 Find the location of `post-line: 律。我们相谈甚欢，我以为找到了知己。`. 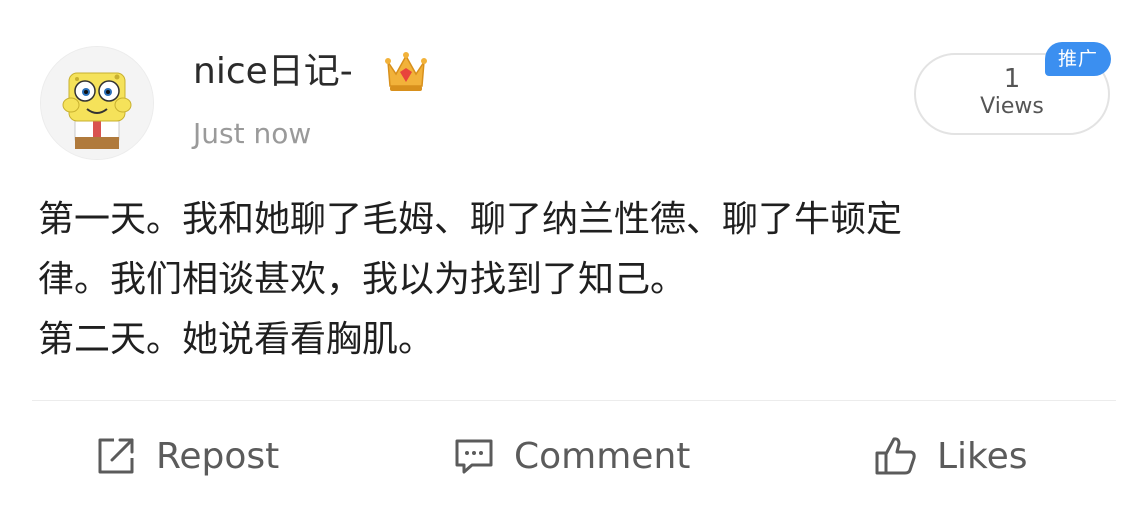

post-line: 律。我们相谈甚欢，我以为找到了知己。 is located at coordinates (362, 279).